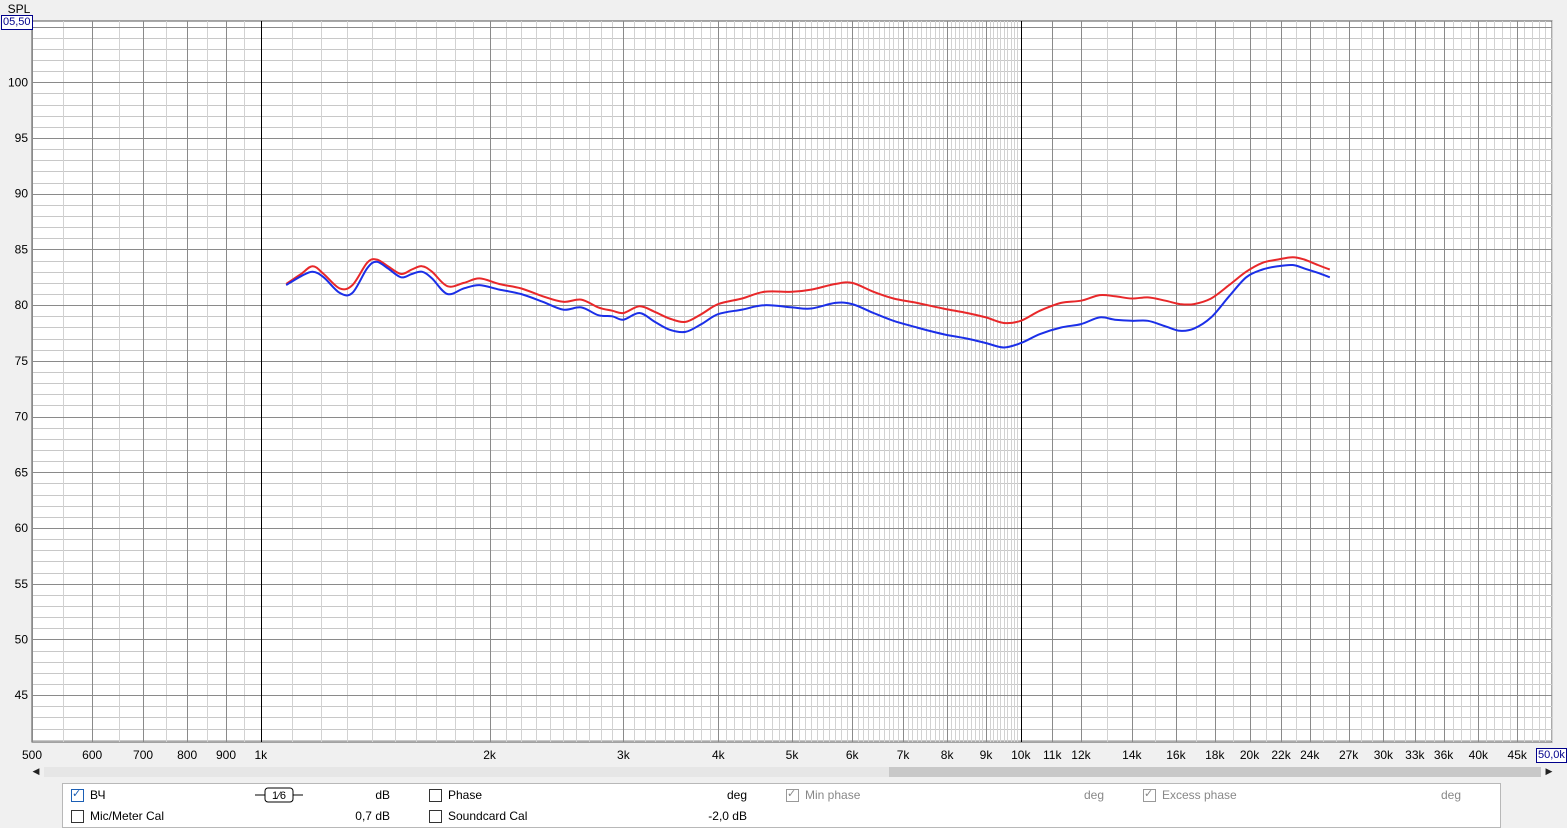  I want to click on x-tick-label: 600, so click(92, 755).